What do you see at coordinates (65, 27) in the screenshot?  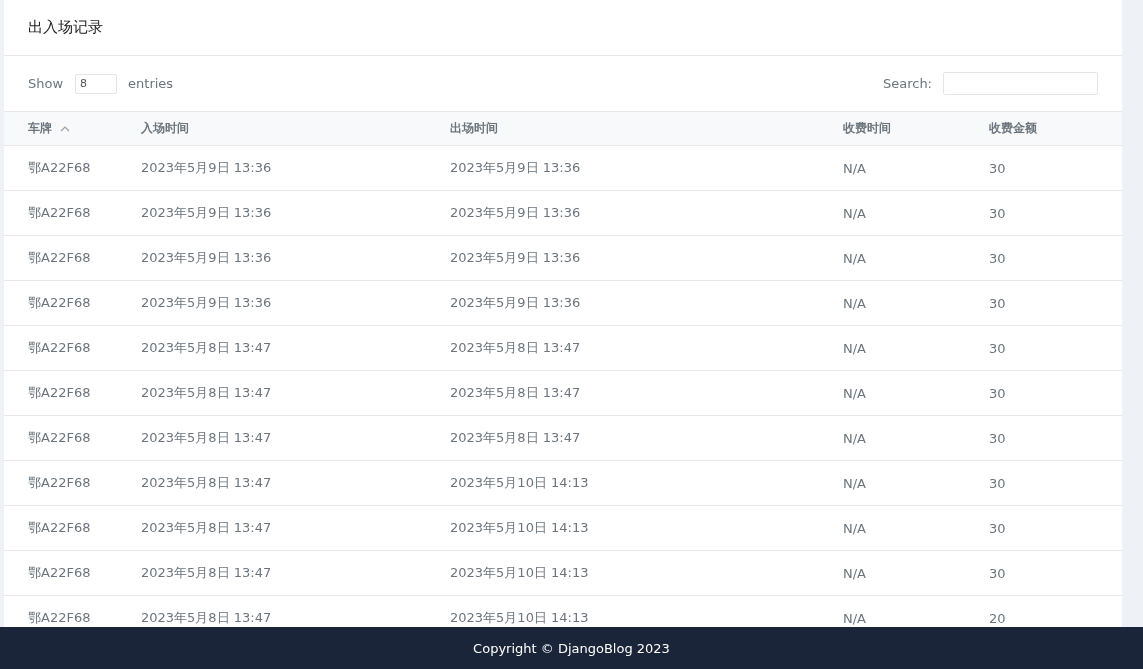 I see `card-title: 出入场记录` at bounding box center [65, 27].